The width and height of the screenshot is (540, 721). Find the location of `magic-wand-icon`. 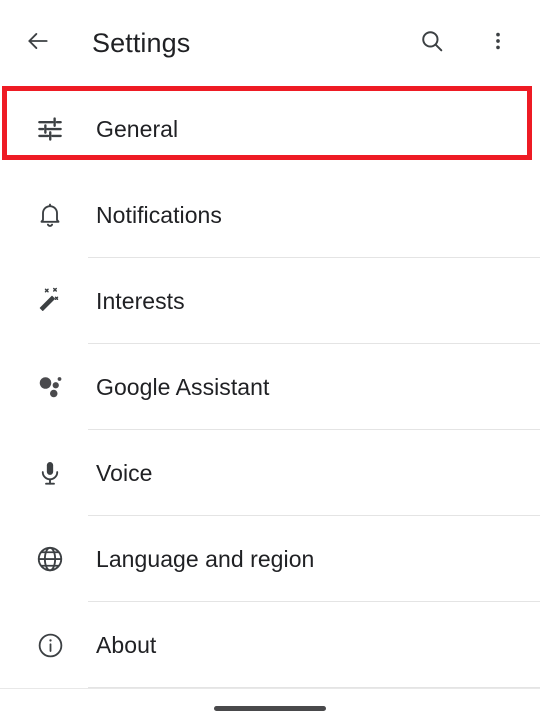

magic-wand-icon is located at coordinates (50, 301).